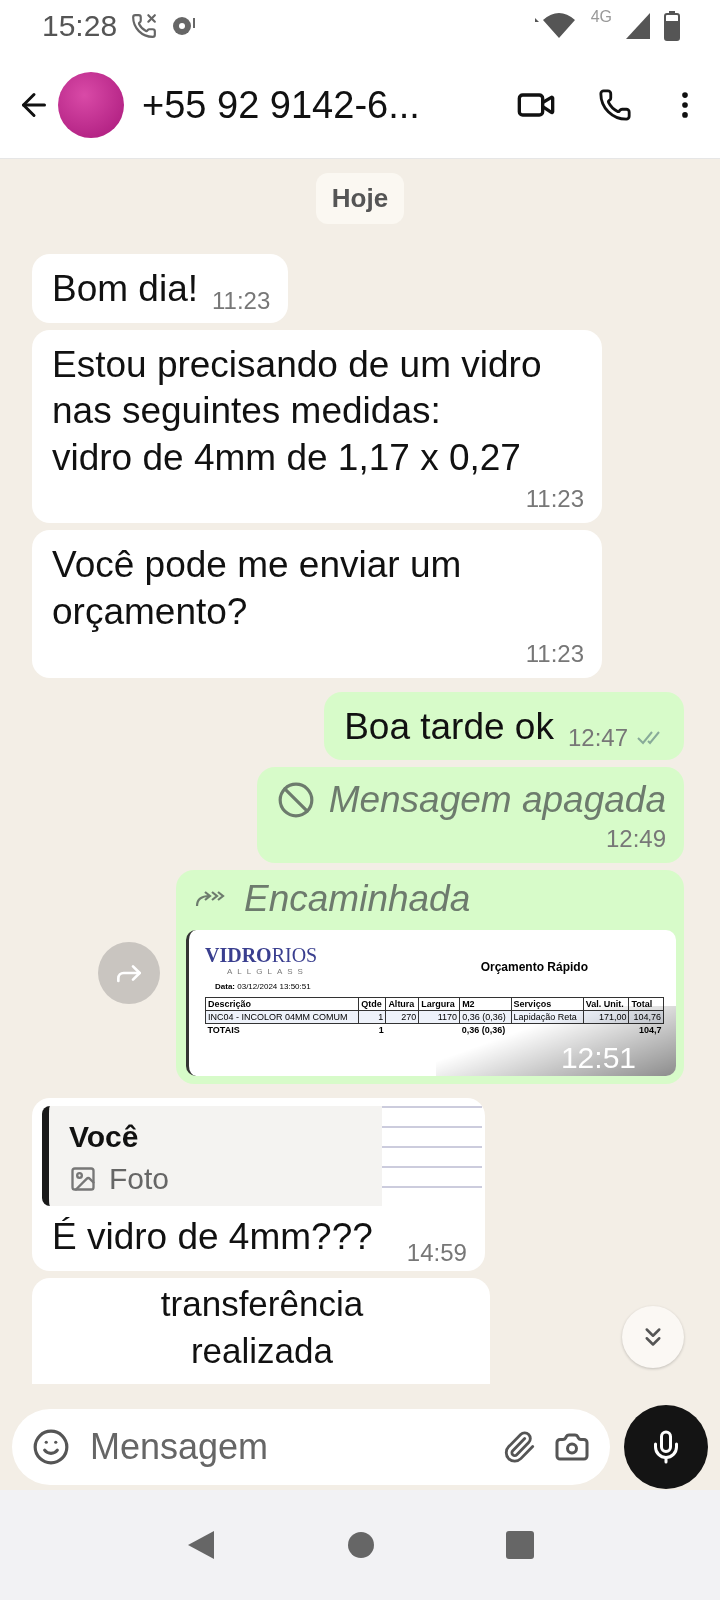 The width and height of the screenshot is (720, 1600). What do you see at coordinates (80, 26) in the screenshot?
I see `status-time: 15:28` at bounding box center [80, 26].